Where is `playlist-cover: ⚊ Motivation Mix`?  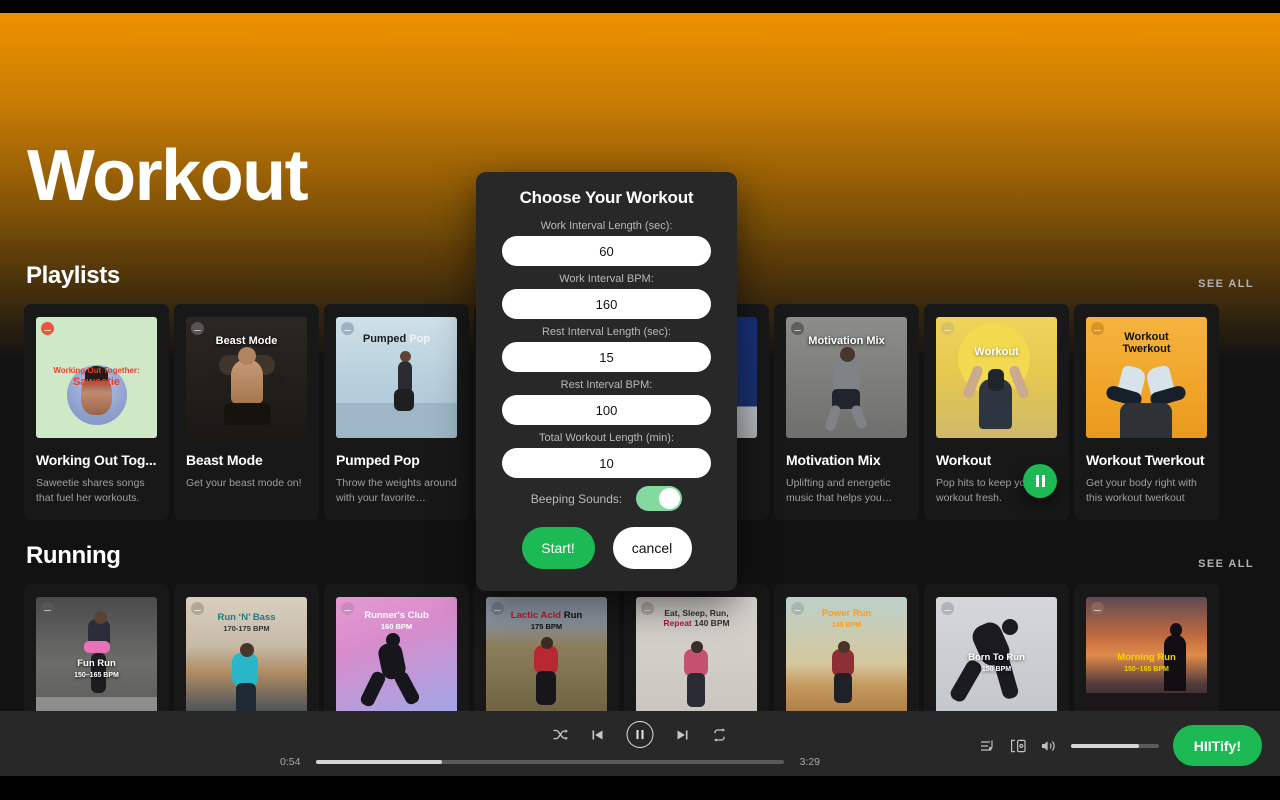 playlist-cover: ⚊ Motivation Mix is located at coordinates (846, 377).